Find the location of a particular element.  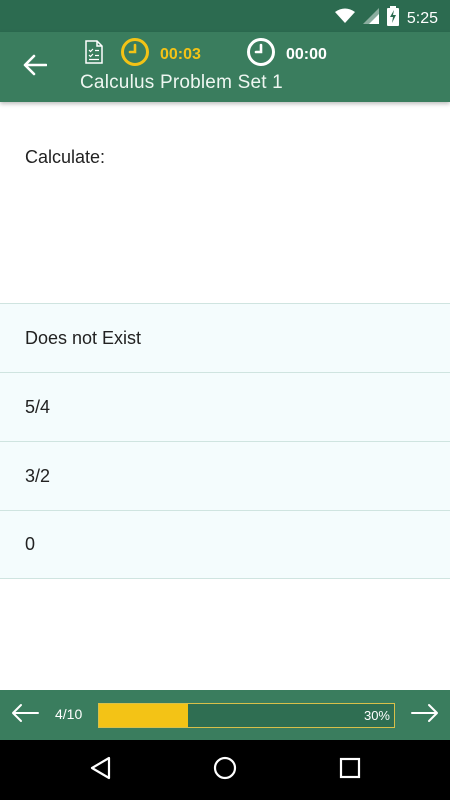

system-navigation-bar is located at coordinates (225, 770).